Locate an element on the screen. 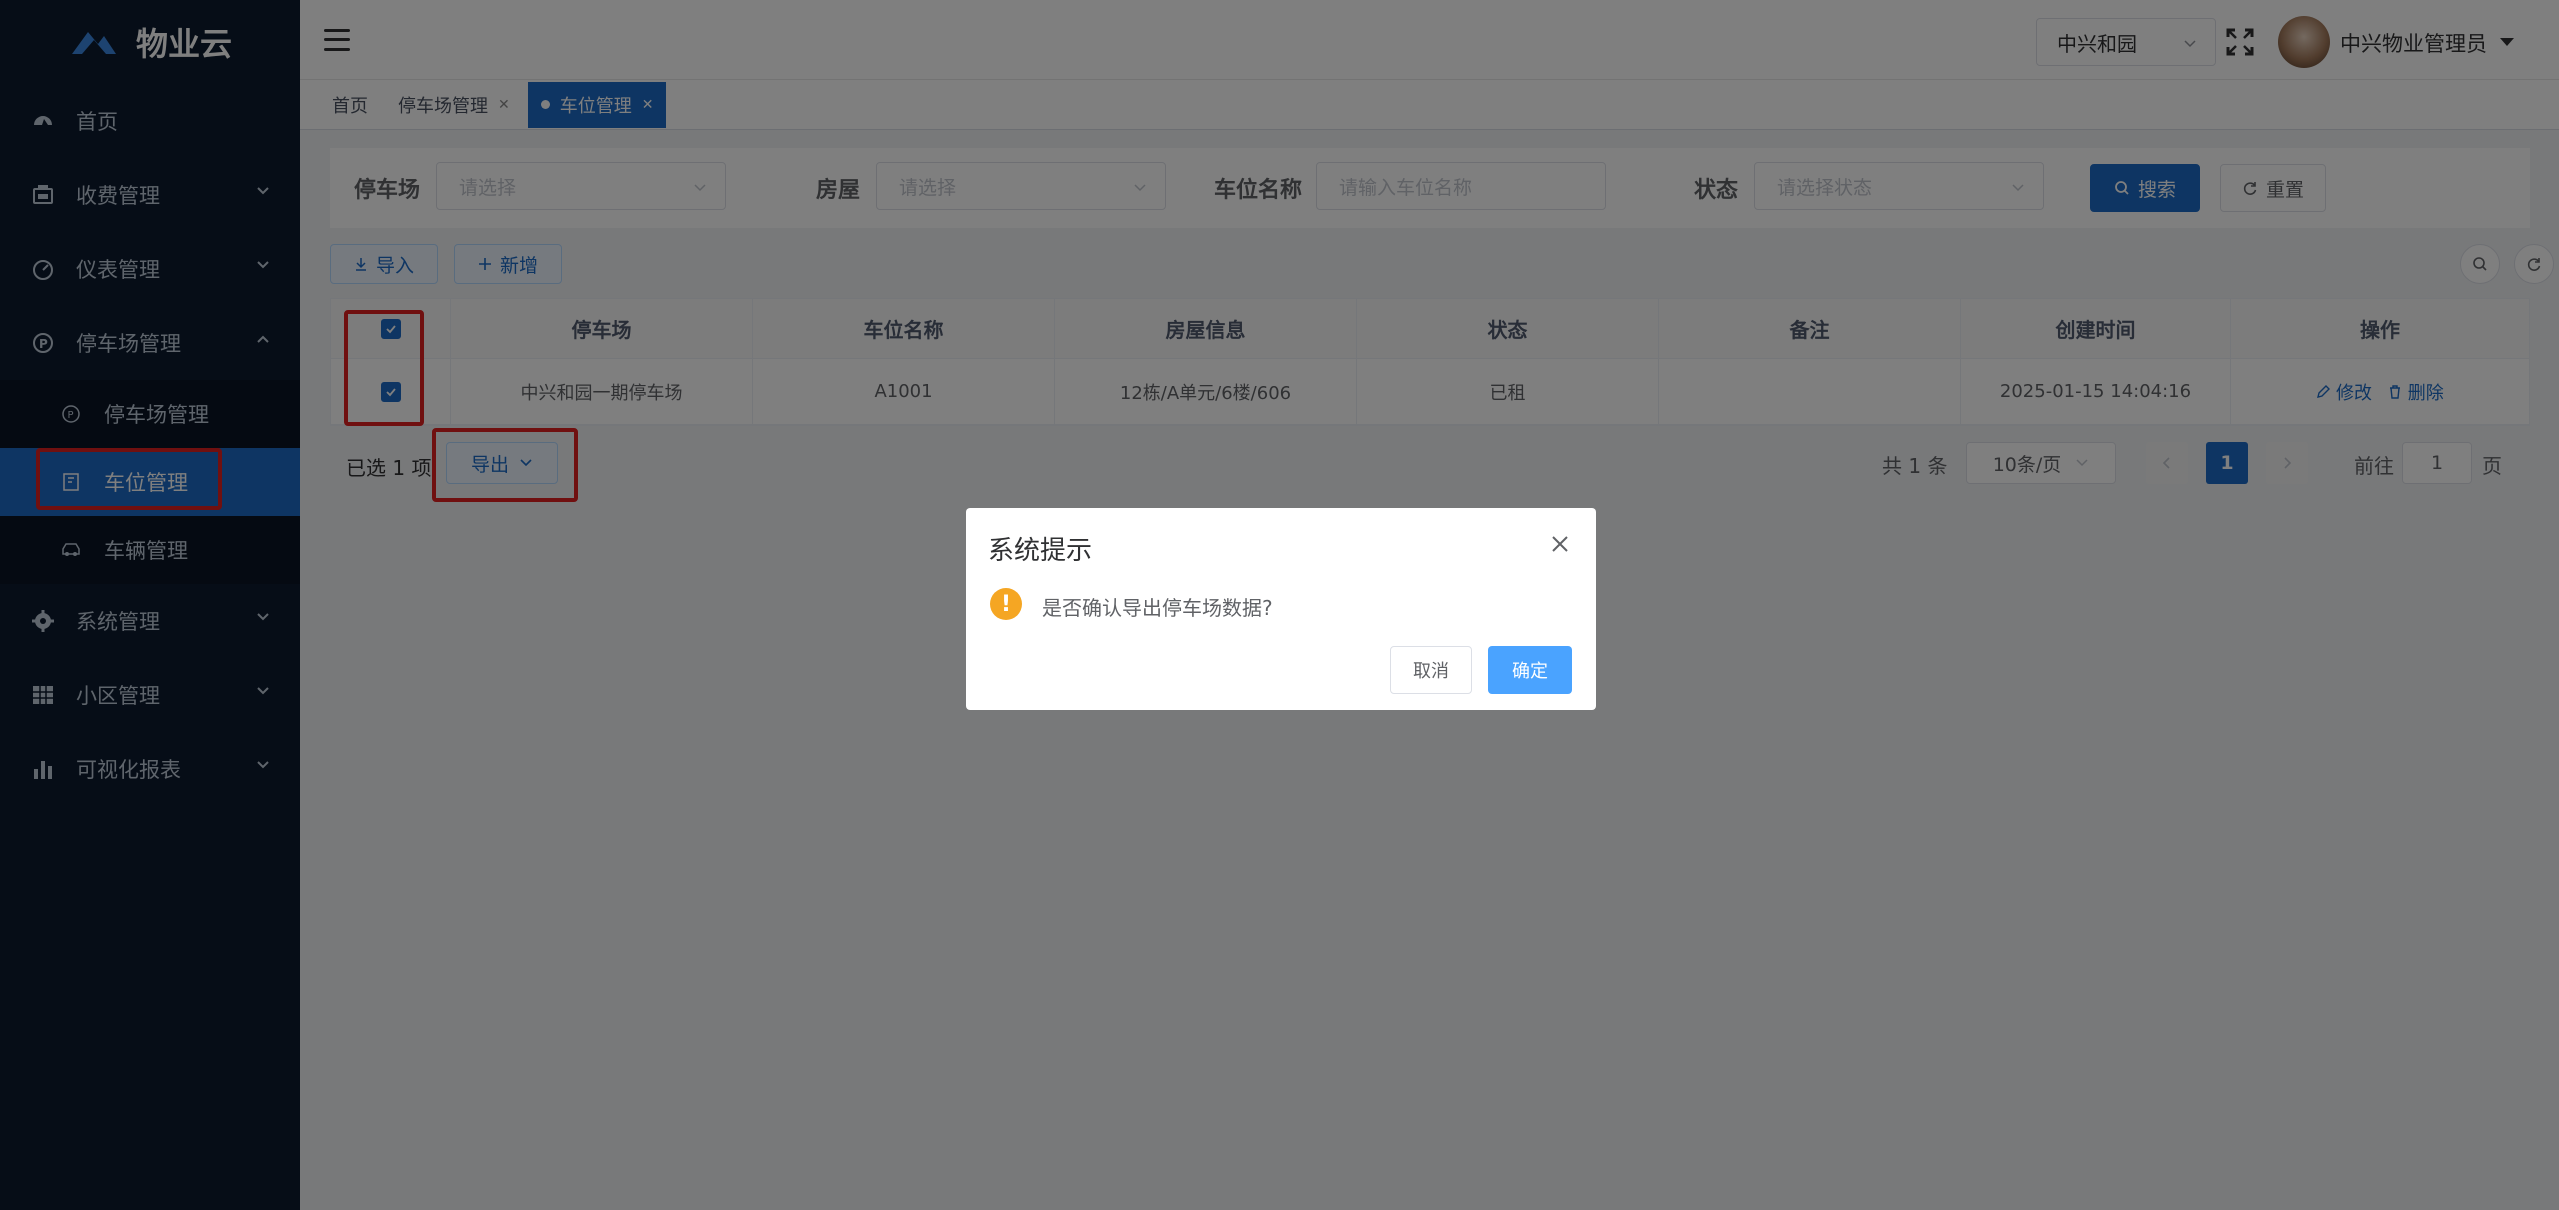  confirm-dialog: 系统提示 ! 是否确认导出停车场数据? 取消 确定 is located at coordinates (1281, 609).